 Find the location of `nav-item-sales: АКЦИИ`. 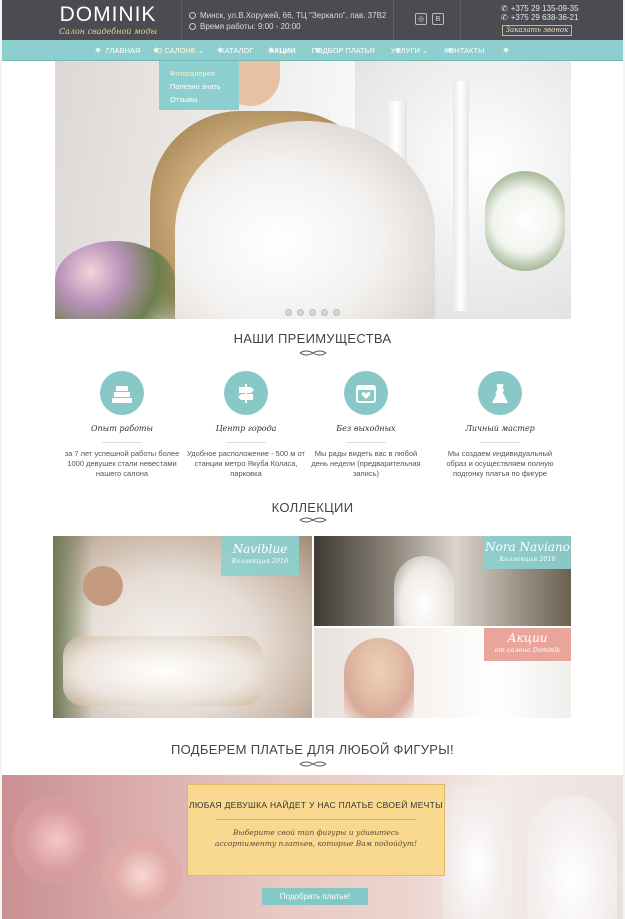

nav-item-sales: АКЦИИ is located at coordinates (282, 50).